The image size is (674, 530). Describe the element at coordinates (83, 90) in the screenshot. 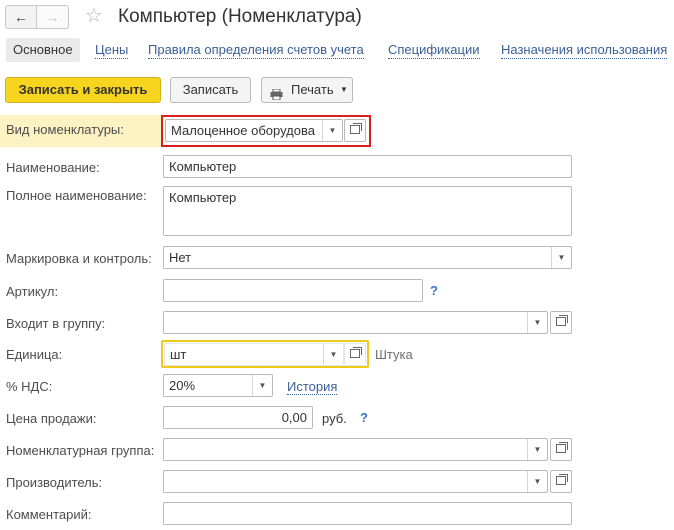

I see `save-and-close-button: Записать и закрыть` at that location.